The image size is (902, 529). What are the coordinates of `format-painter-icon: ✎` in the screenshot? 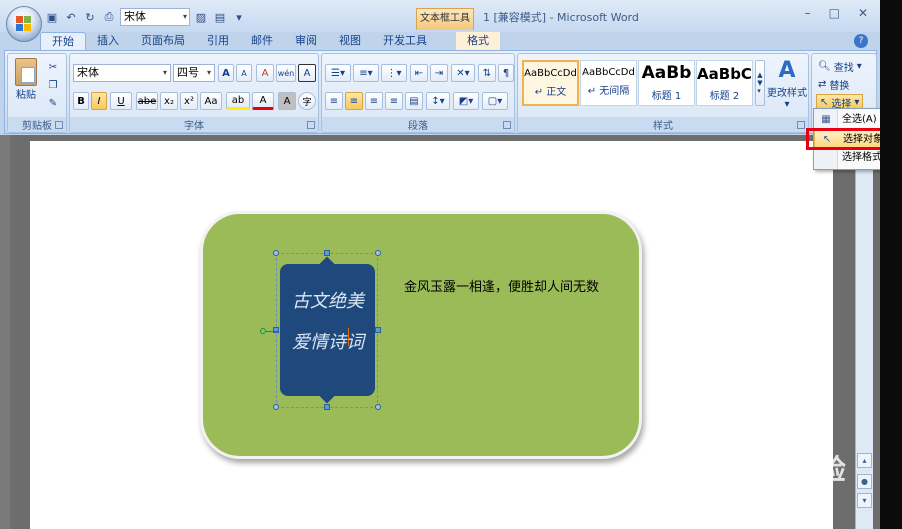 It's located at (53, 103).